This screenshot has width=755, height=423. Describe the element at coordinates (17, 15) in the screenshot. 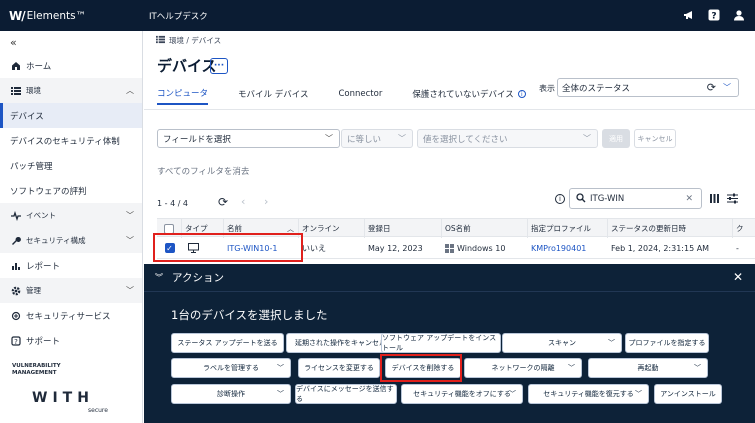

I see `logo-mark: W/` at that location.